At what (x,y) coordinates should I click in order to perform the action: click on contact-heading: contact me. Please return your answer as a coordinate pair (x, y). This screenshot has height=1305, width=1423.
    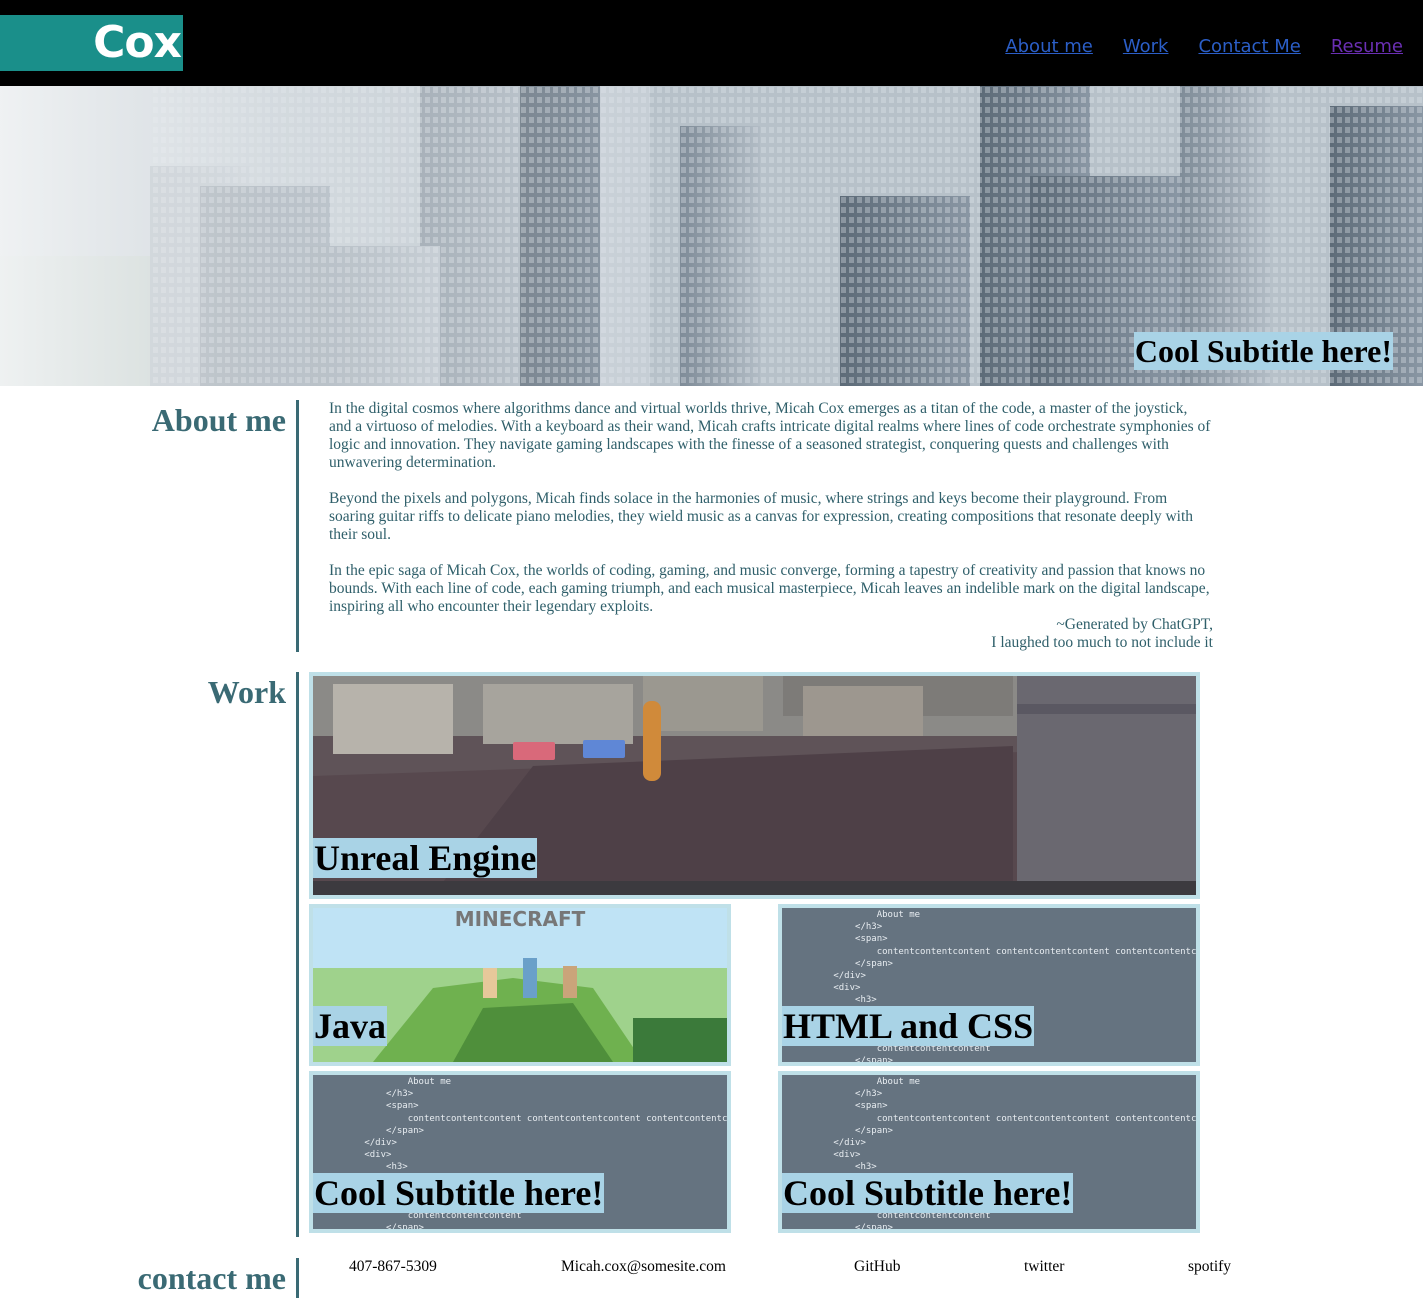
    Looking at the image, I should click on (211, 1278).